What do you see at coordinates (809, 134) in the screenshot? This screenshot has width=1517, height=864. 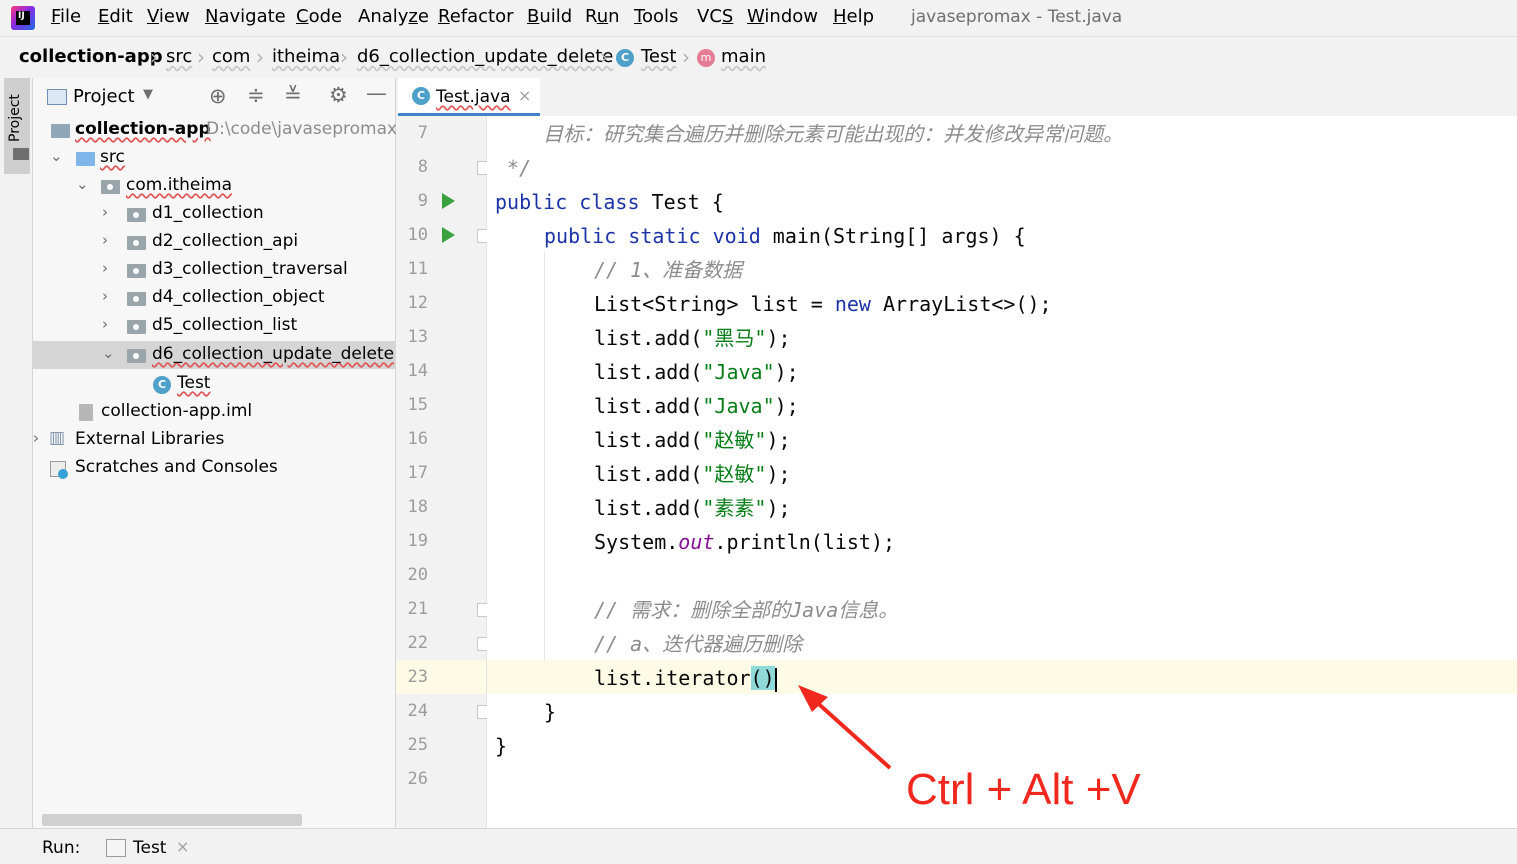 I see `code-line: 目标：研究集合遍历并删除元素可能出现的：并发修改异常问题。` at bounding box center [809, 134].